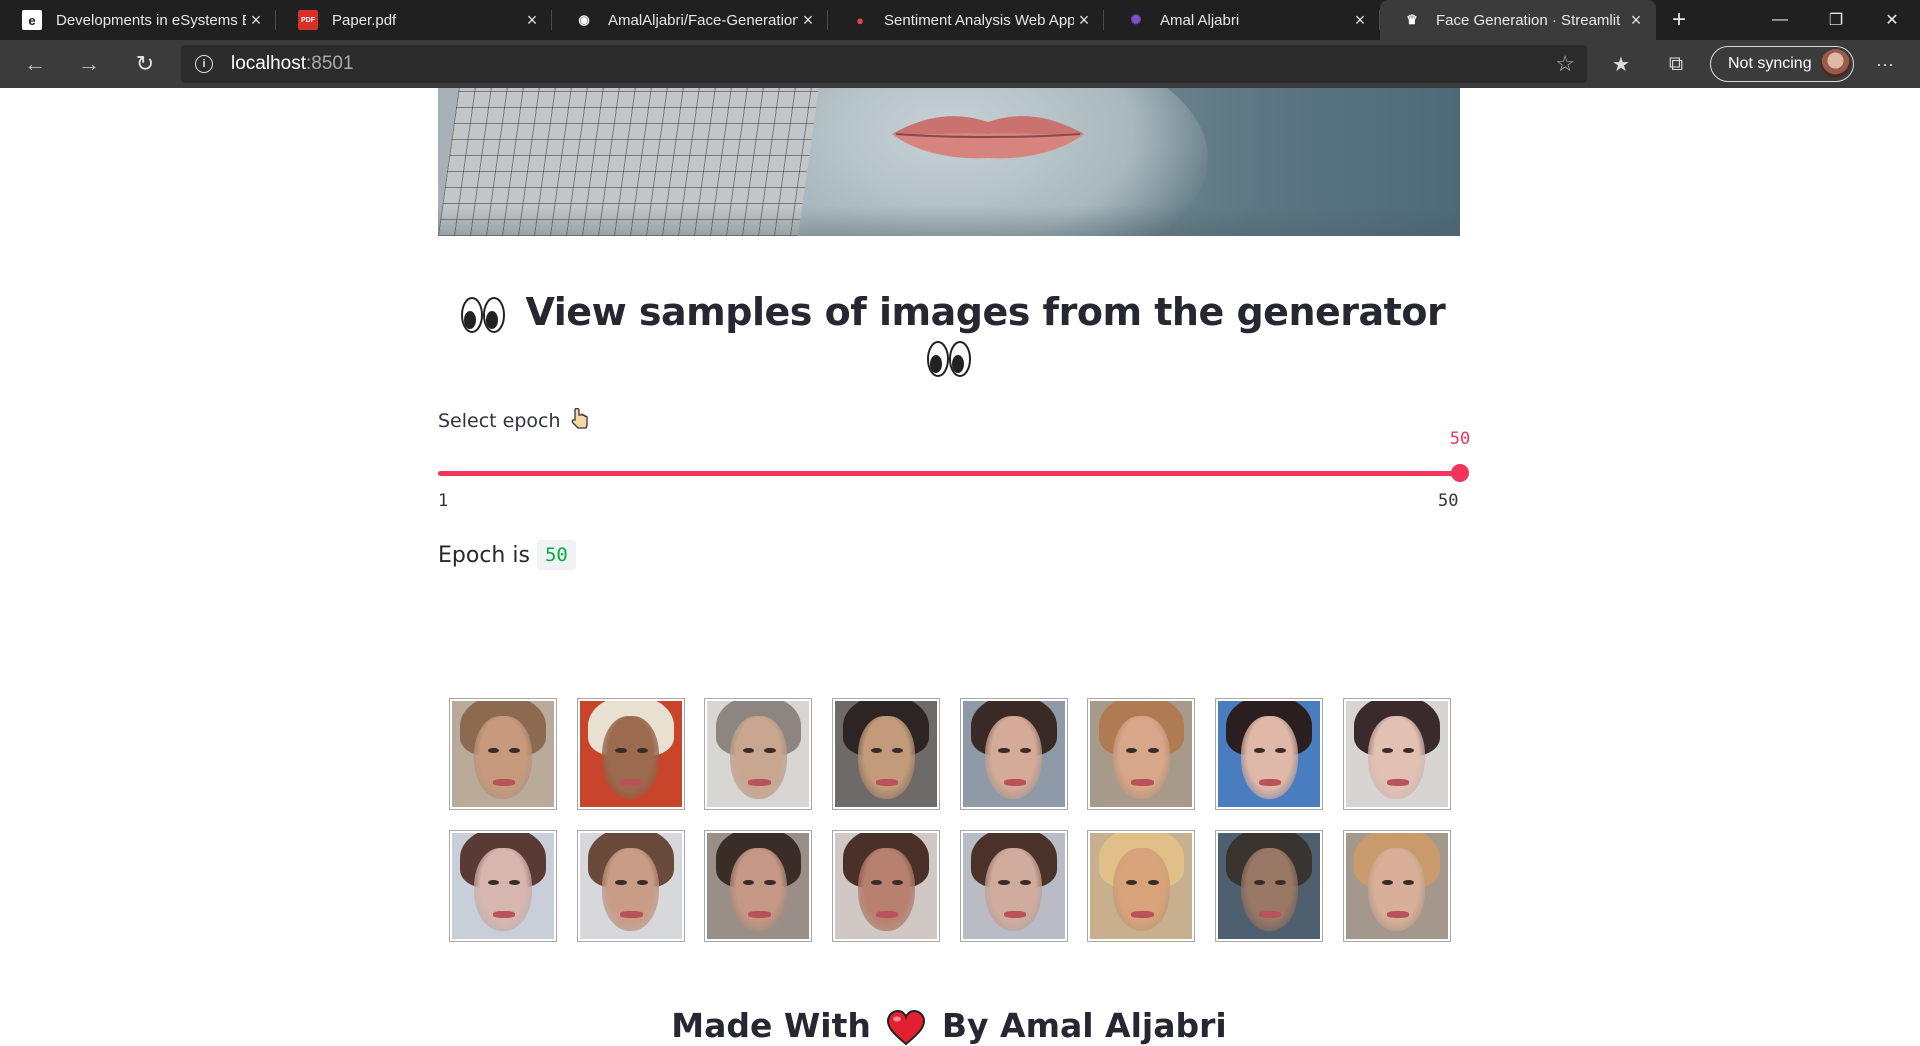 This screenshot has width=1920, height=1046. What do you see at coordinates (1084, 1025) in the screenshot?
I see `footer-text-right: By Amal Aljabri` at bounding box center [1084, 1025].